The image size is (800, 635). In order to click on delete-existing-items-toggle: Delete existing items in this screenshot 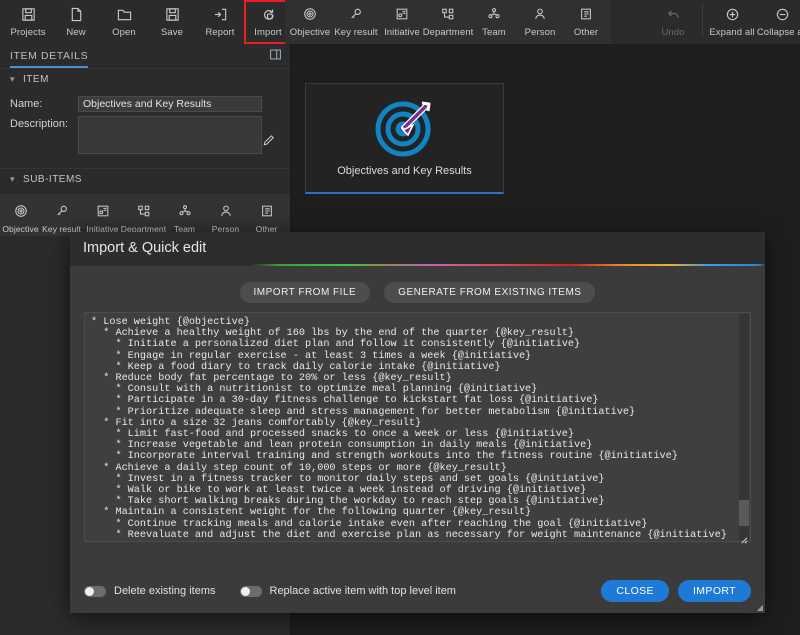, I will do `click(150, 591)`.